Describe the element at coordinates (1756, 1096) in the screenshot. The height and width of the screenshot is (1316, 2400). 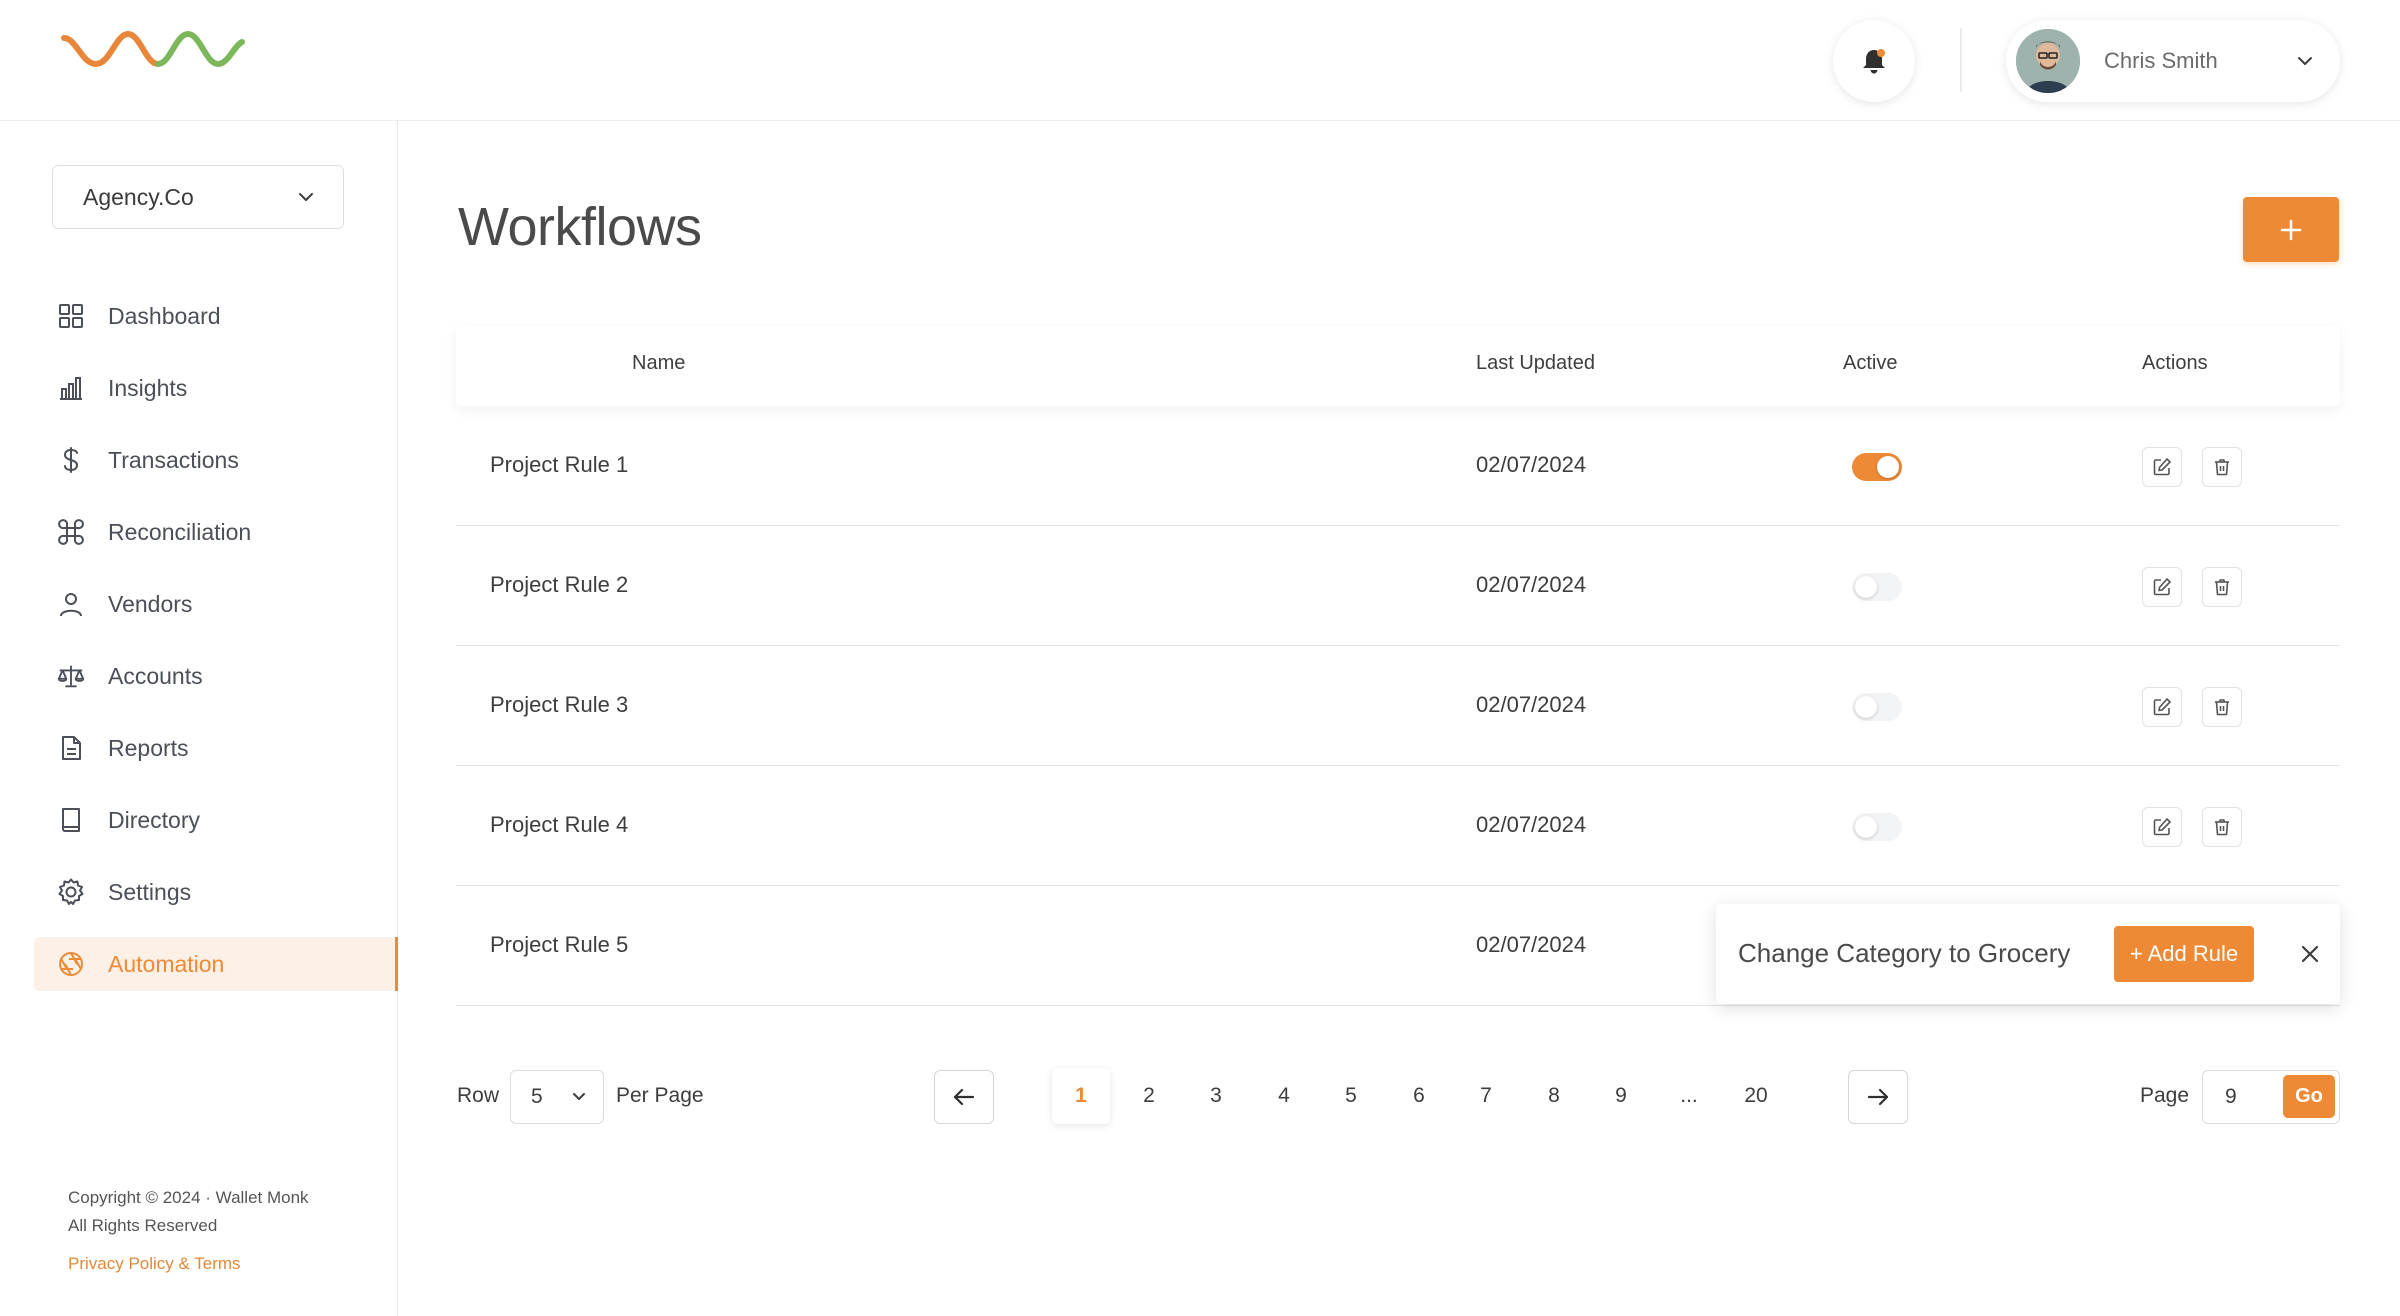
I see `page-20: 20` at that location.